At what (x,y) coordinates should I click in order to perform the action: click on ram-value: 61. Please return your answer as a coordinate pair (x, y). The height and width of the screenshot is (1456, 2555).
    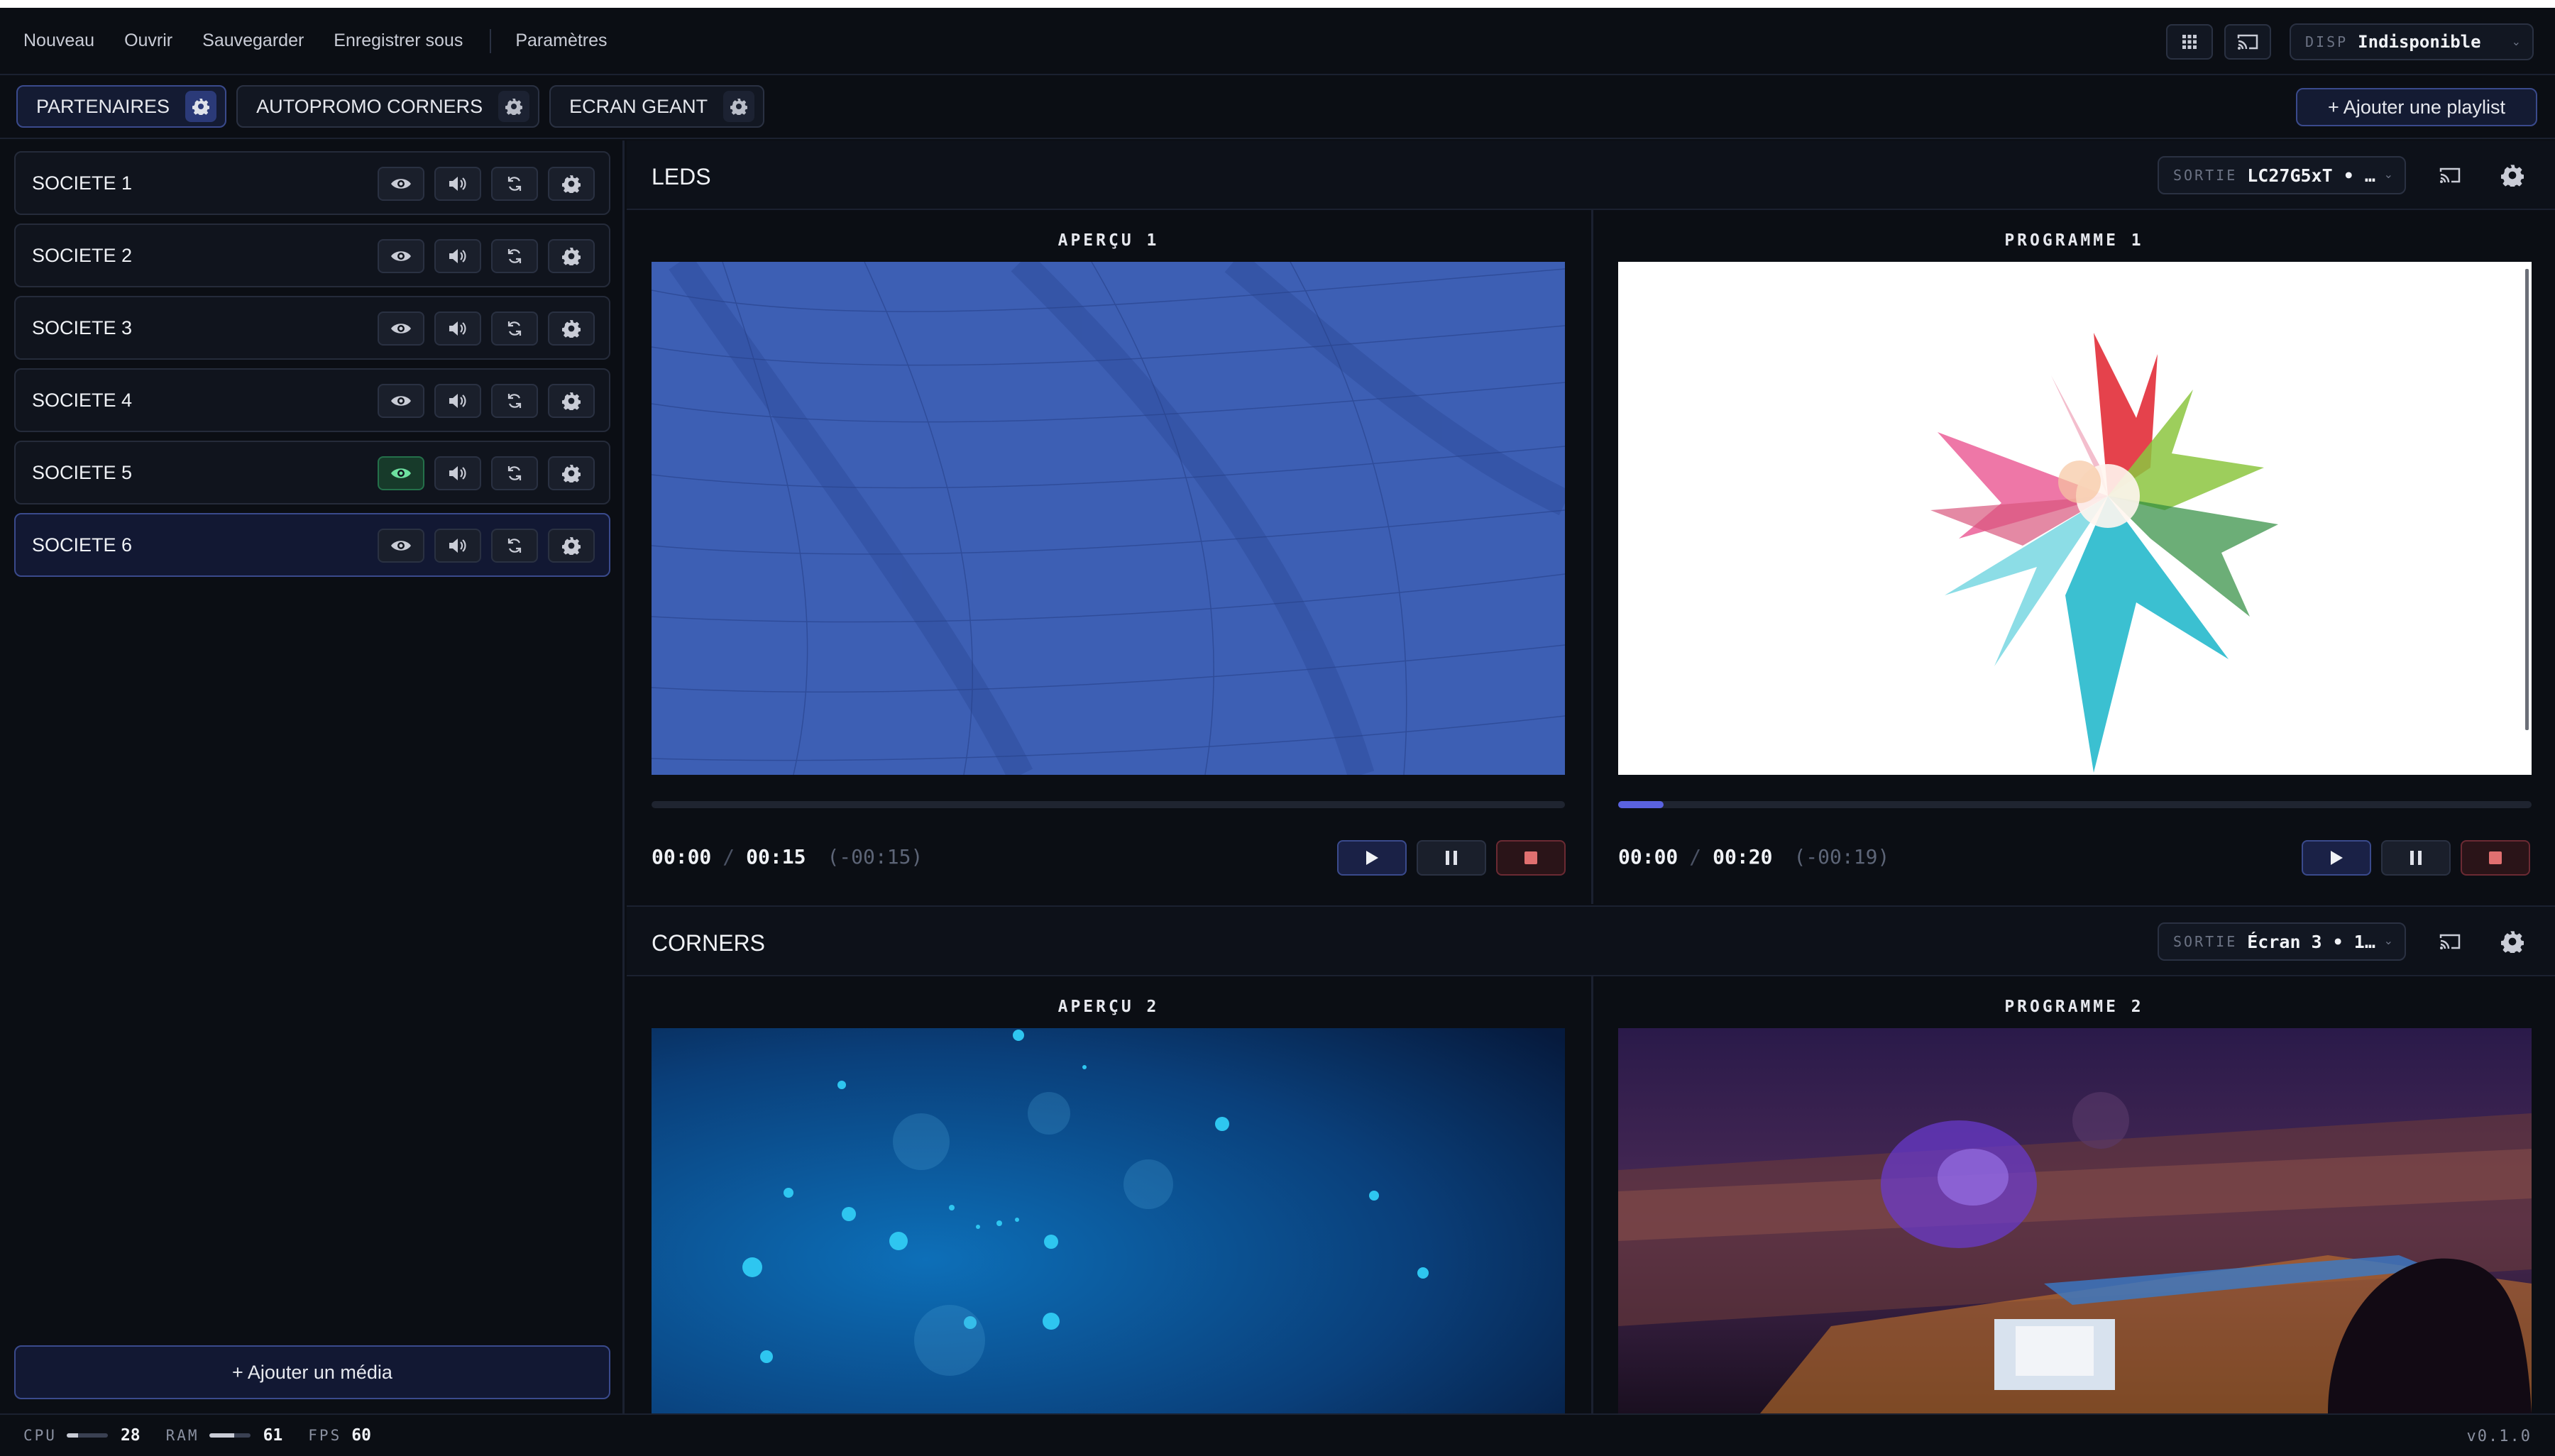
    Looking at the image, I should click on (273, 1435).